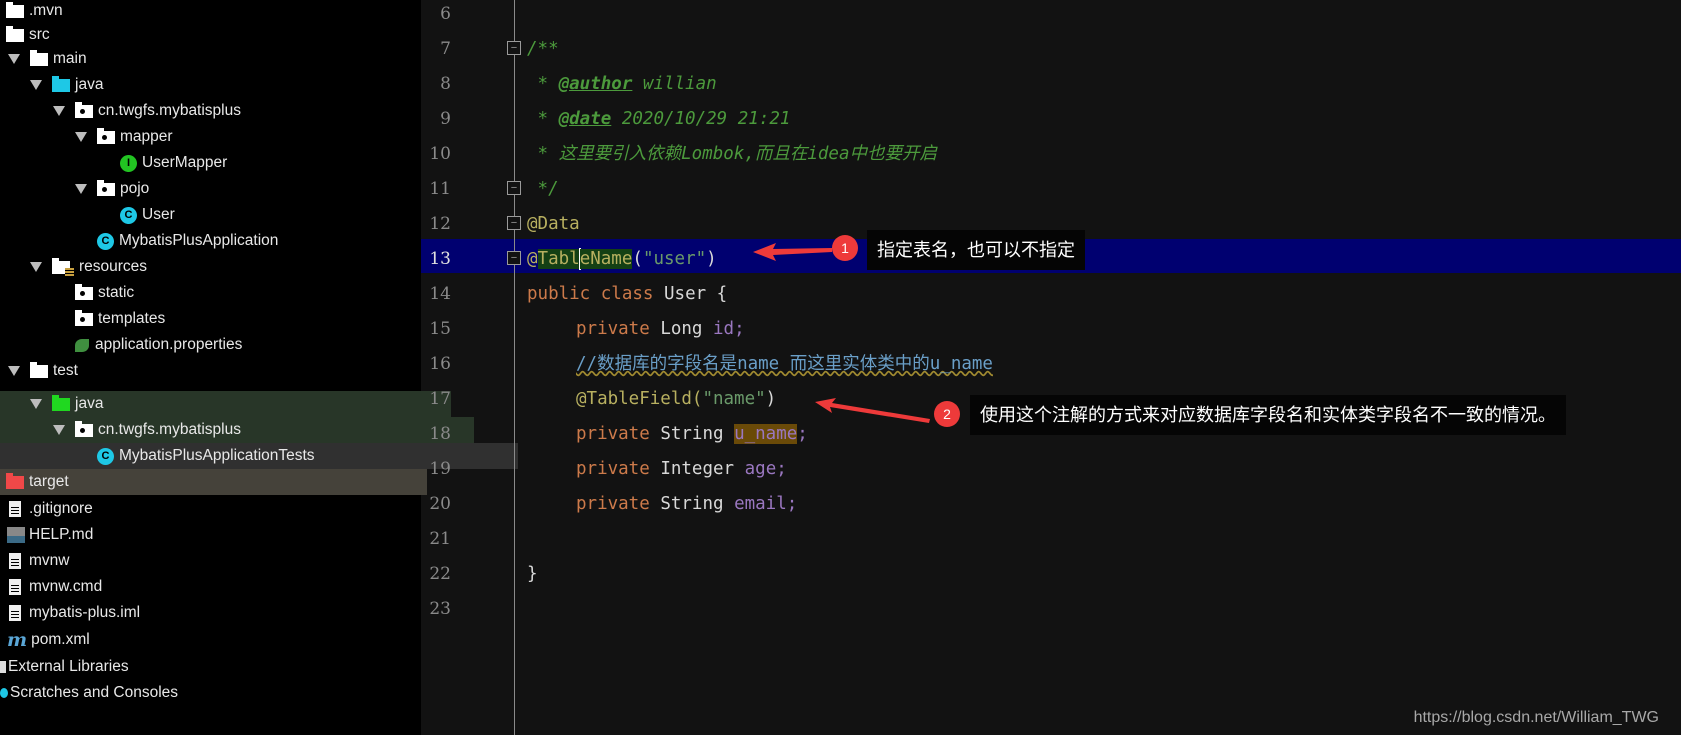 The height and width of the screenshot is (735, 1681). What do you see at coordinates (947, 414) in the screenshot?
I see `annotation-badge-2: 2` at bounding box center [947, 414].